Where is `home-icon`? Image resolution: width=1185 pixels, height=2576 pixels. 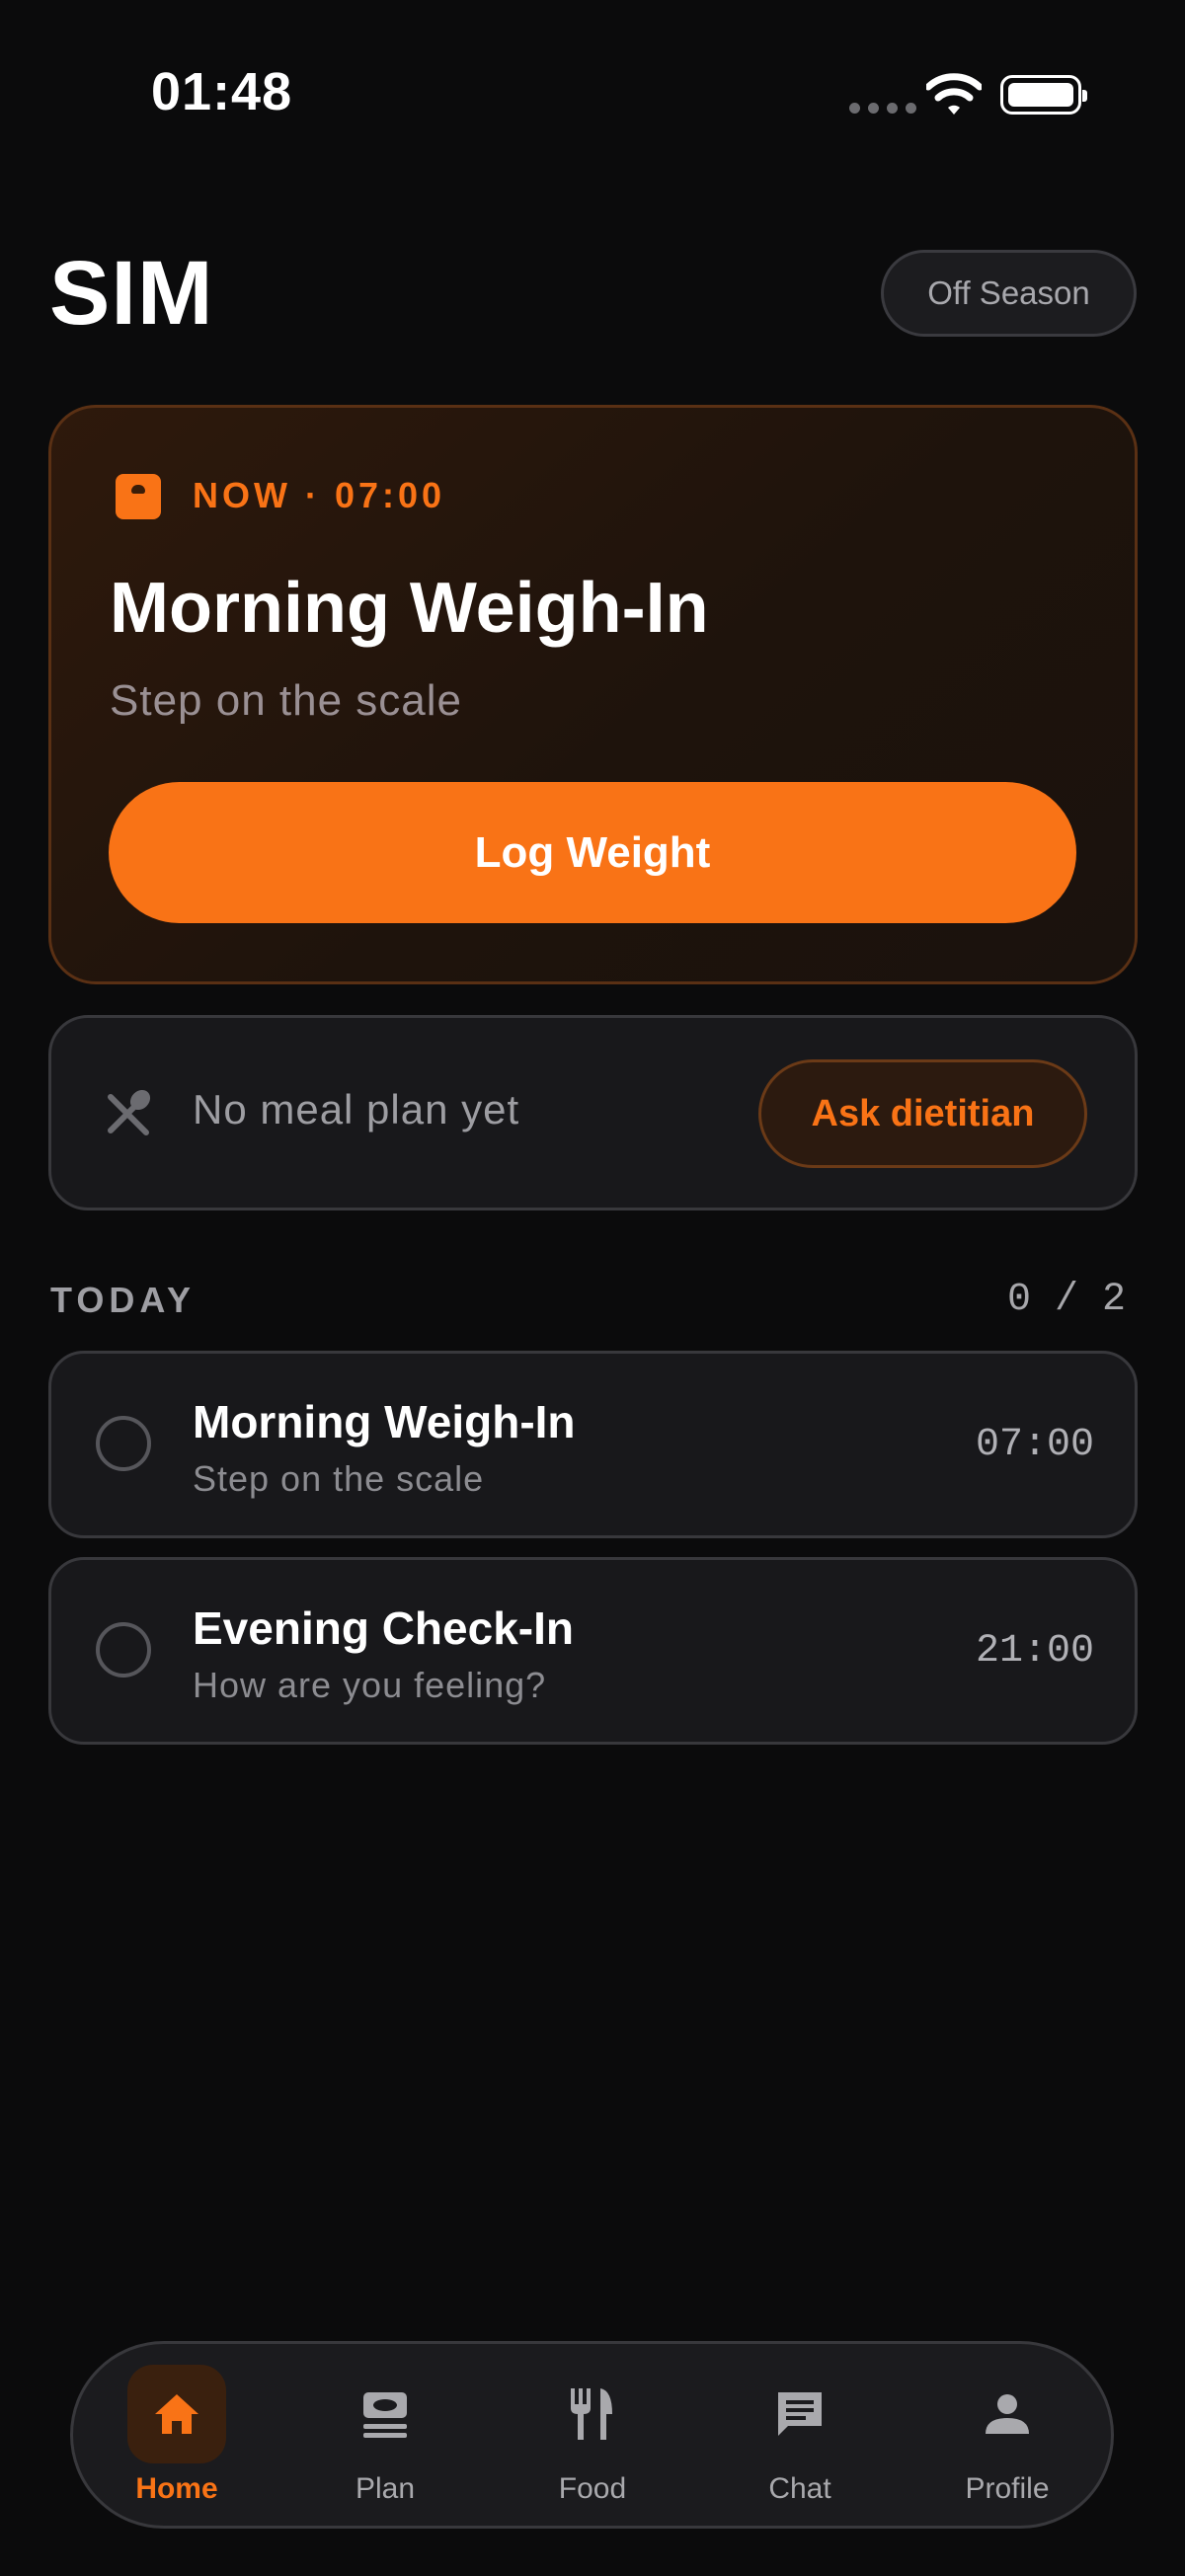
home-icon is located at coordinates (176, 2414).